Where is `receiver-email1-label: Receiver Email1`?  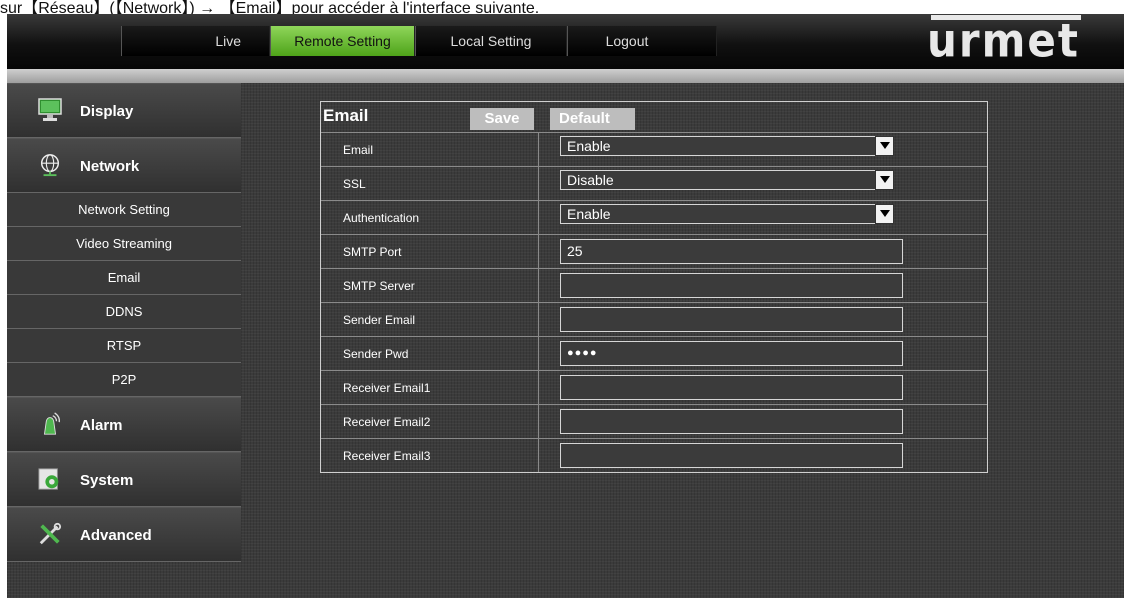
receiver-email1-label: Receiver Email1 is located at coordinates (387, 388).